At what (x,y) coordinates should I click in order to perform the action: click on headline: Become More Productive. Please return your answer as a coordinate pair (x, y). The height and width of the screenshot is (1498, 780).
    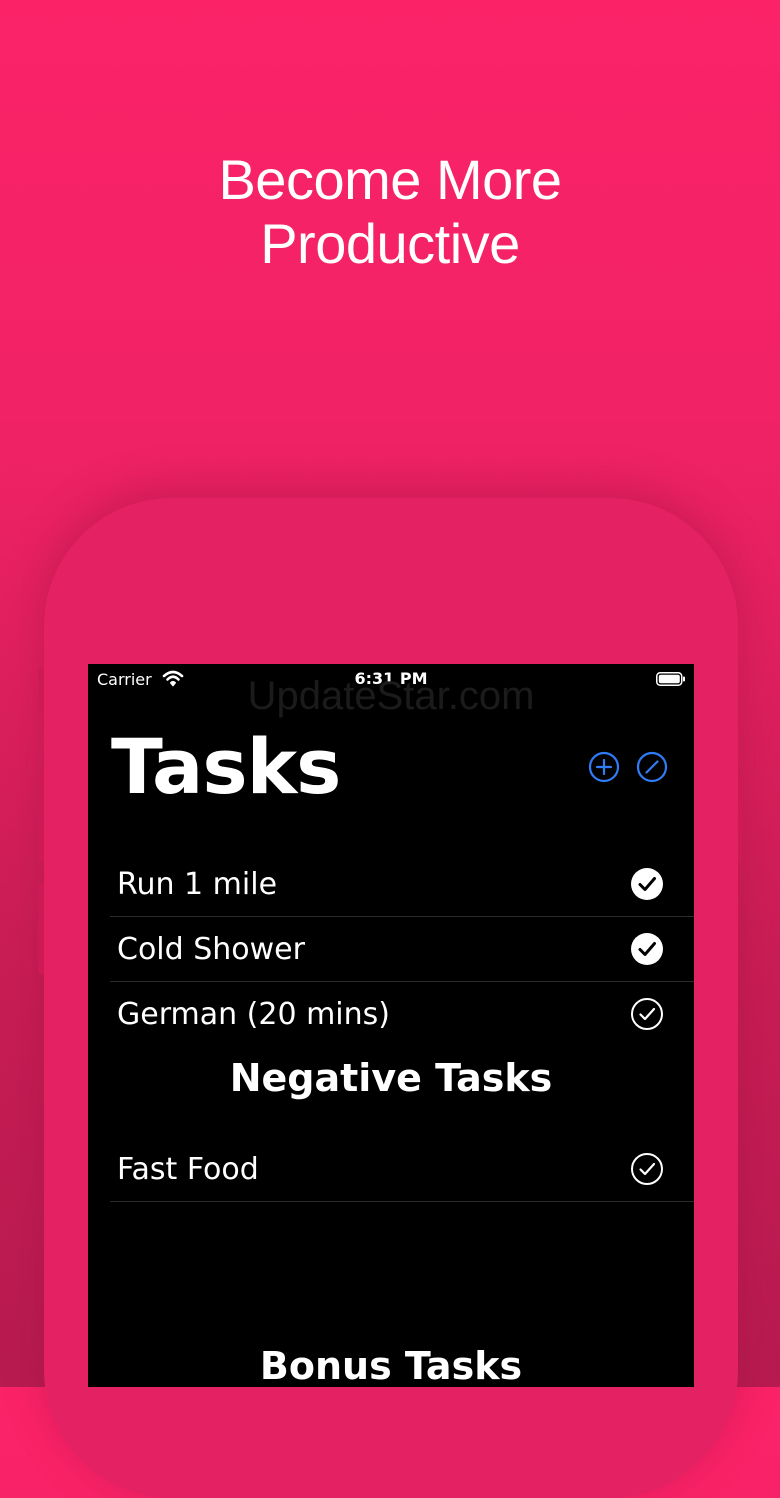
    Looking at the image, I should click on (390, 212).